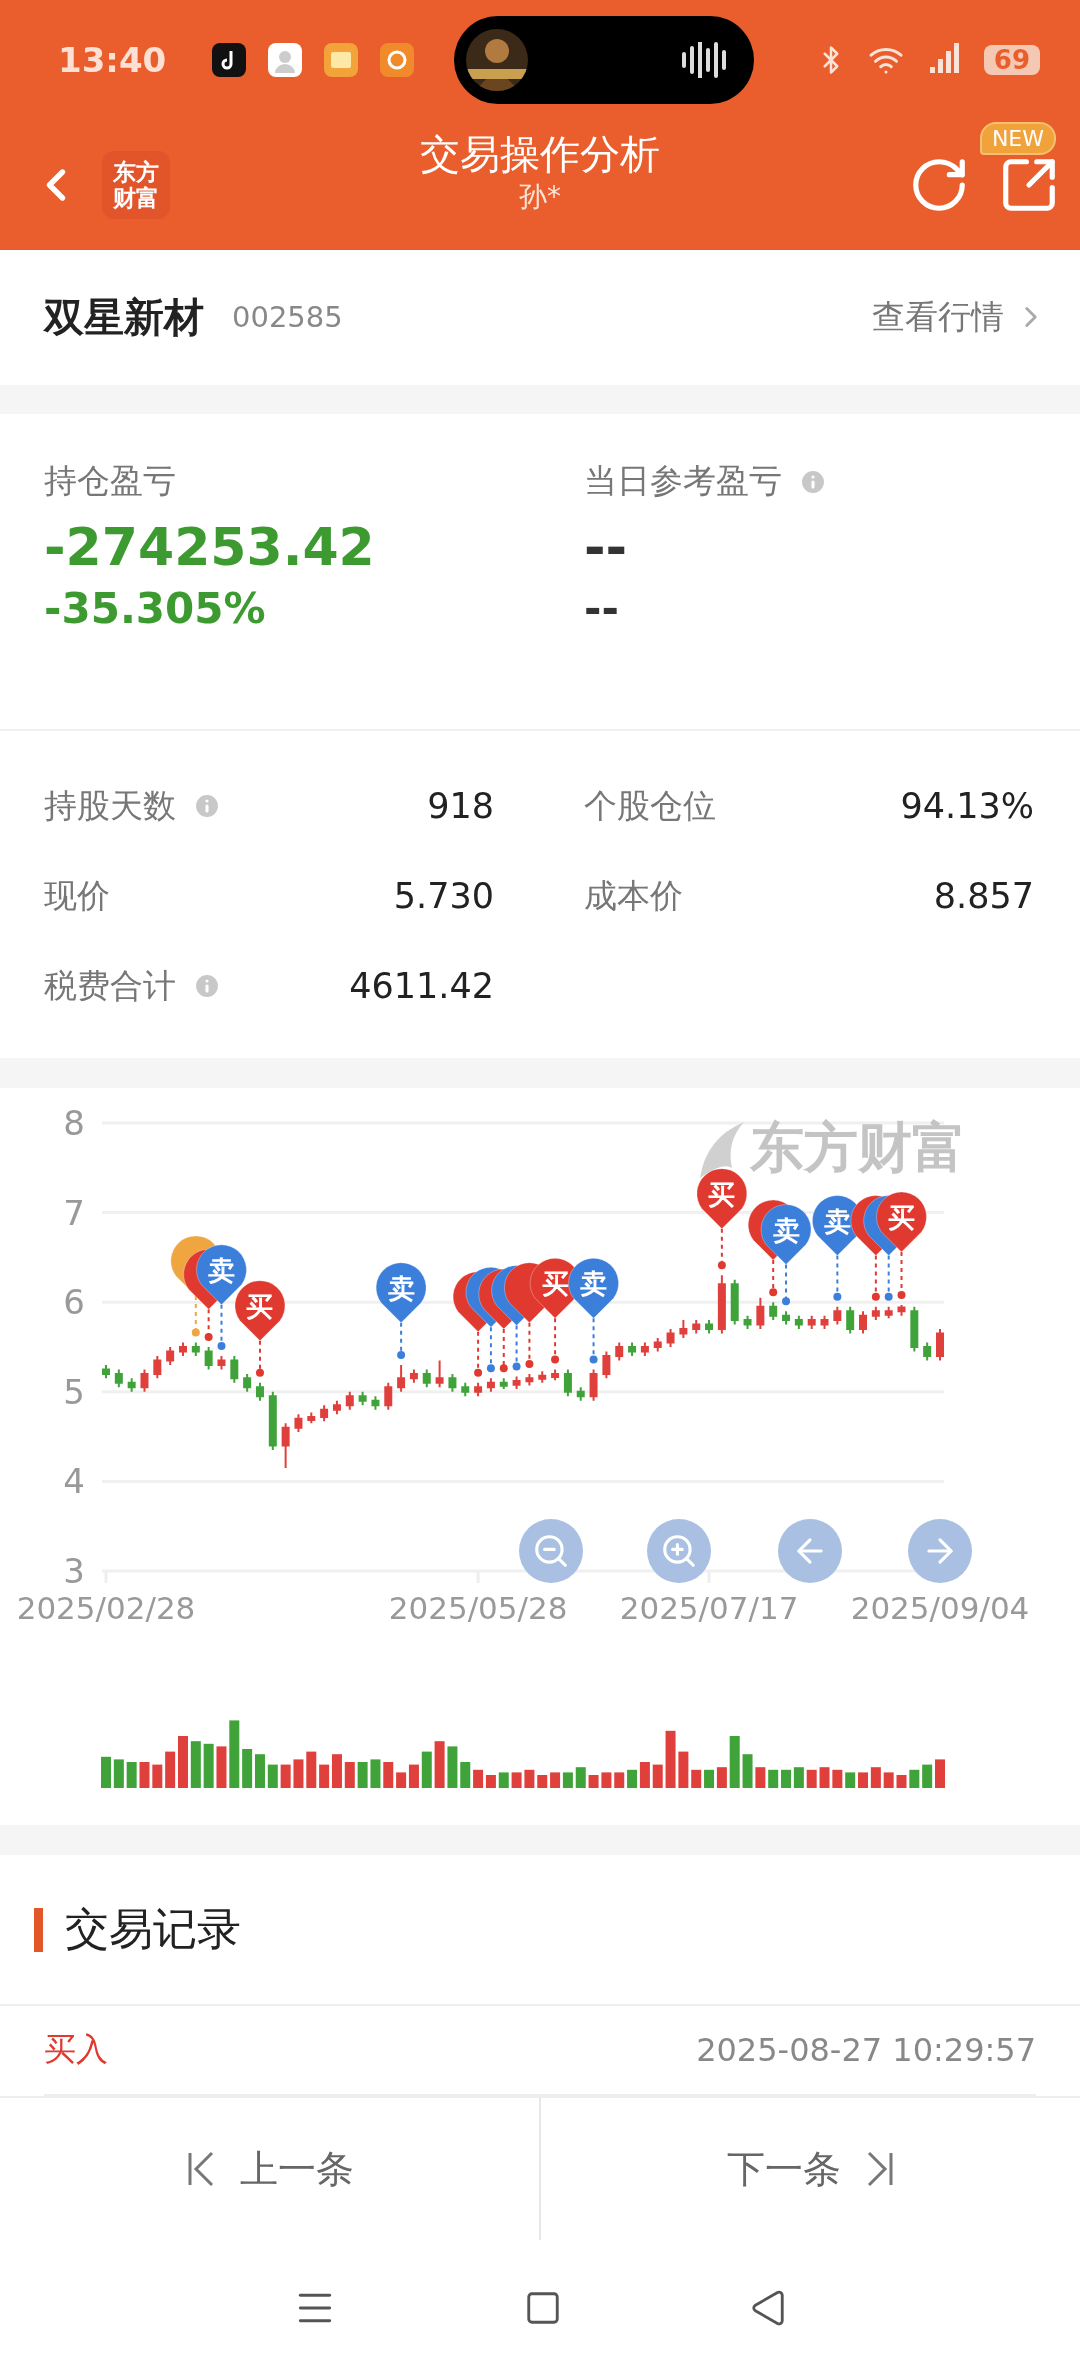 Image resolution: width=1080 pixels, height=2376 pixels. Describe the element at coordinates (76, 2050) in the screenshot. I see `trade-action: 买入` at that location.